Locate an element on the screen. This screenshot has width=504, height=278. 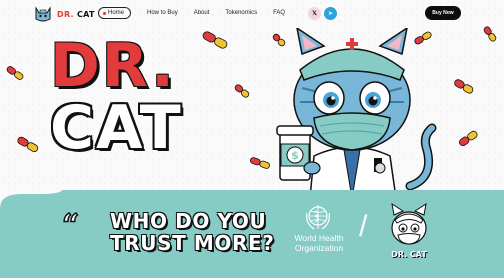
who-logo: World Health Organization is located at coordinates (319, 234).